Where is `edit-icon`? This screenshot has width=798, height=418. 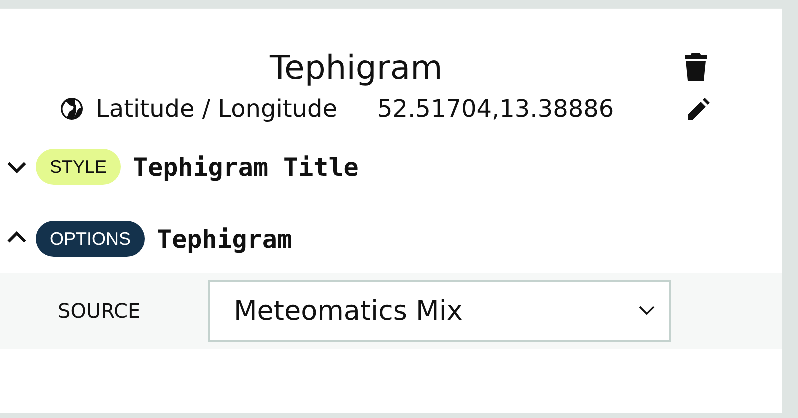
edit-icon is located at coordinates (699, 109).